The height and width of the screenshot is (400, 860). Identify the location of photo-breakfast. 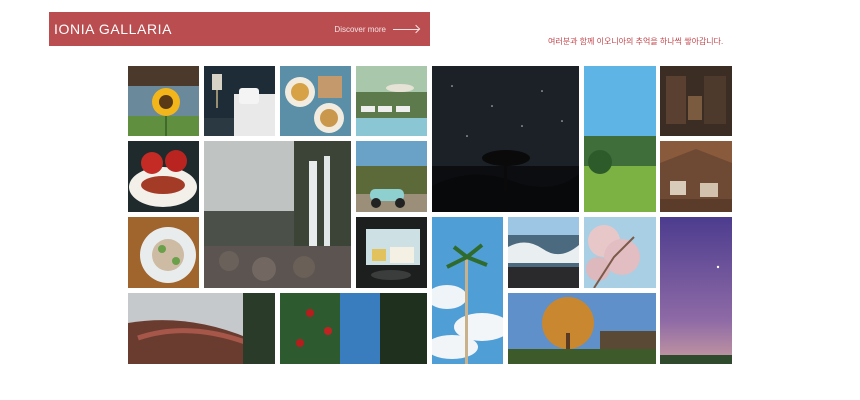
(315, 101).